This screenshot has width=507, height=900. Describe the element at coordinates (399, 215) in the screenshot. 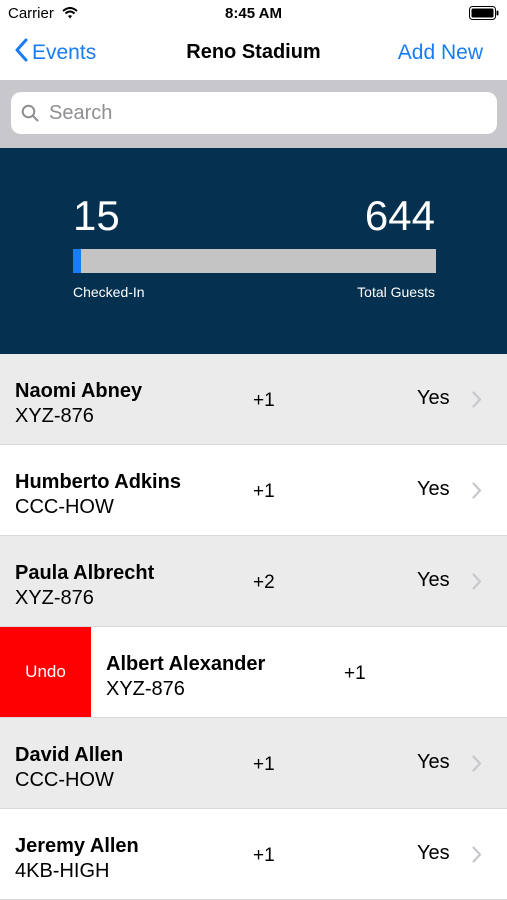

I see `total-guests-count: 644` at that location.